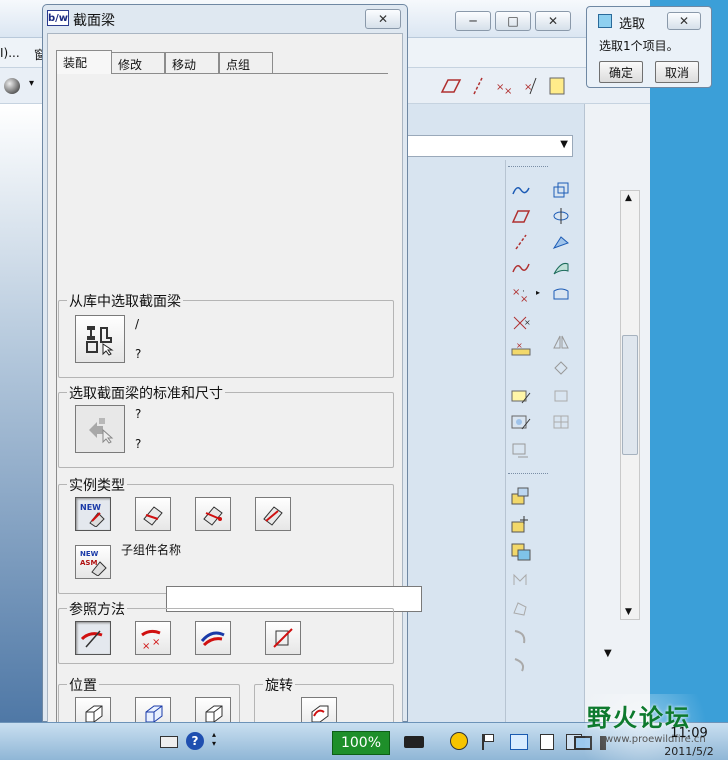 This screenshot has height=760, width=728. What do you see at coordinates (94, 21) in the screenshot?
I see `dialog-title: 截面梁` at bounding box center [94, 21].